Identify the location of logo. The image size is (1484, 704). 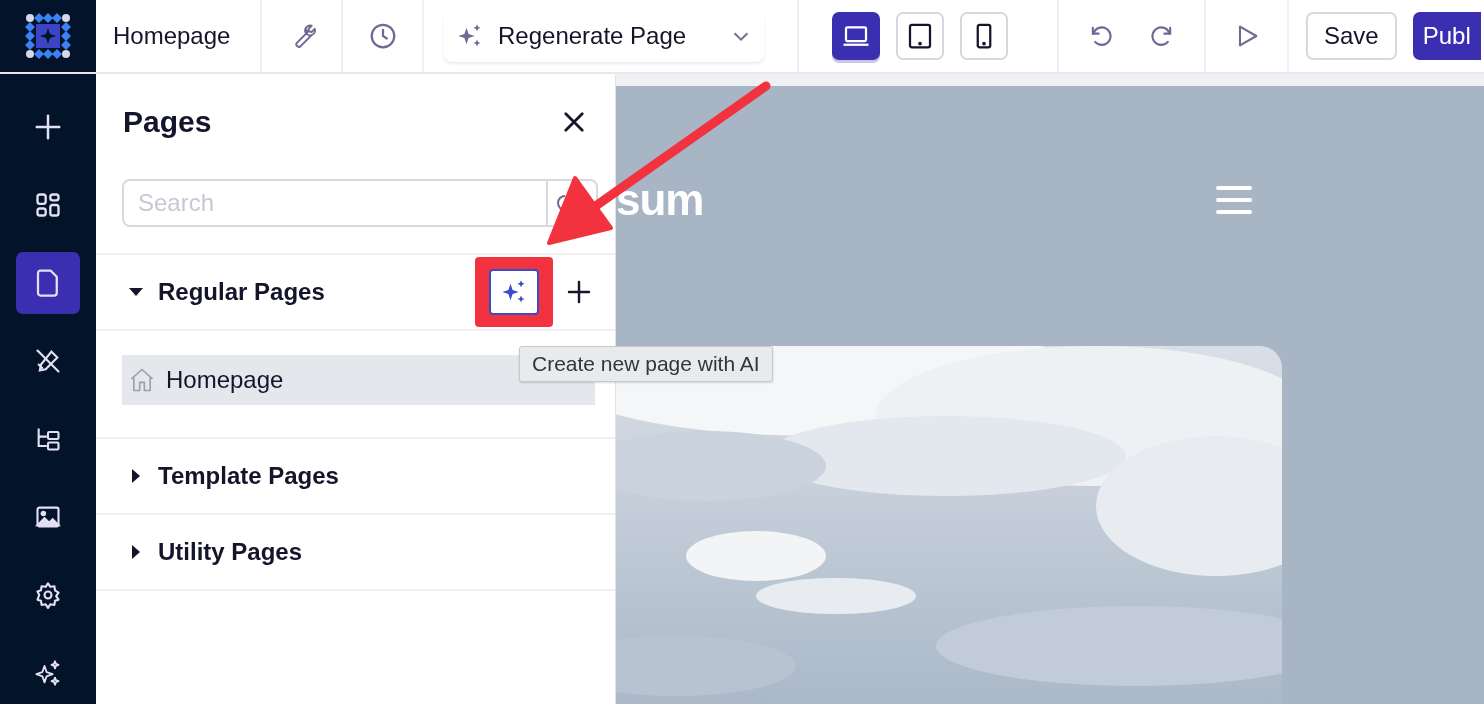
(48, 36).